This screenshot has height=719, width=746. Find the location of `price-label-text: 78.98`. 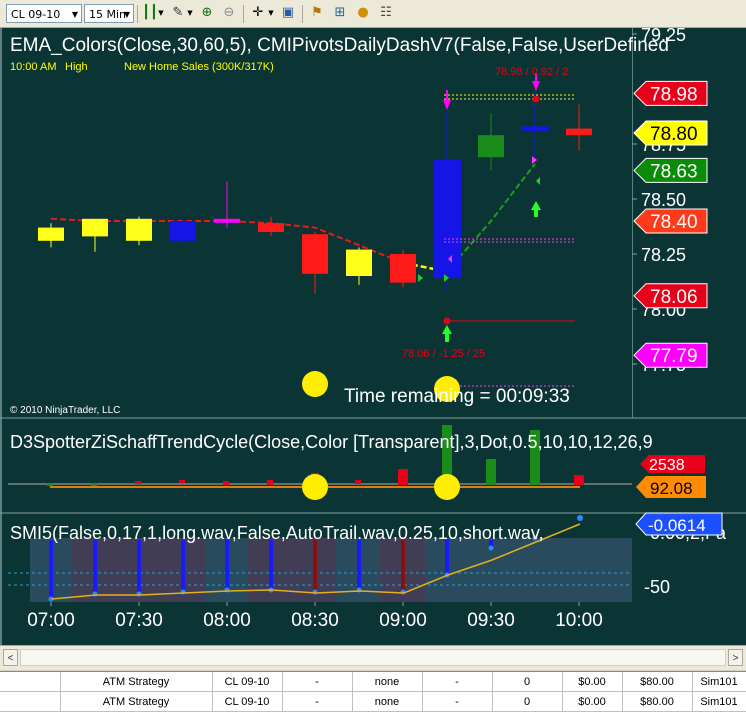

price-label-text: 78.98 is located at coordinates (674, 94).